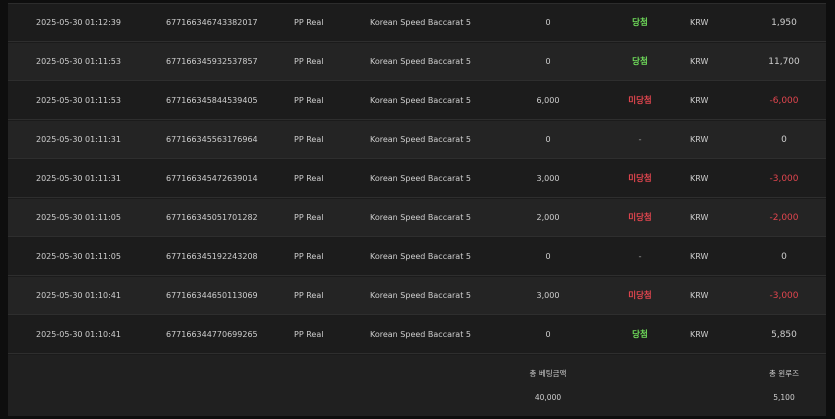 The height and width of the screenshot is (419, 835). I want to click on total-winloss-label: 총 윈루즈, so click(784, 373).